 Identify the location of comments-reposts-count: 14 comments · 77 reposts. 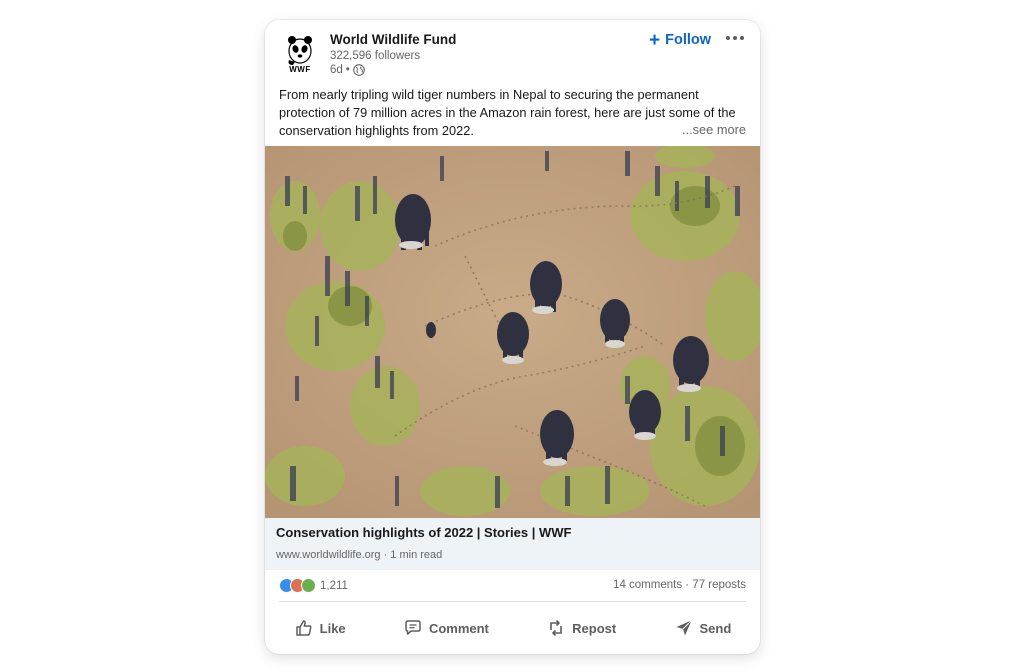
(679, 585).